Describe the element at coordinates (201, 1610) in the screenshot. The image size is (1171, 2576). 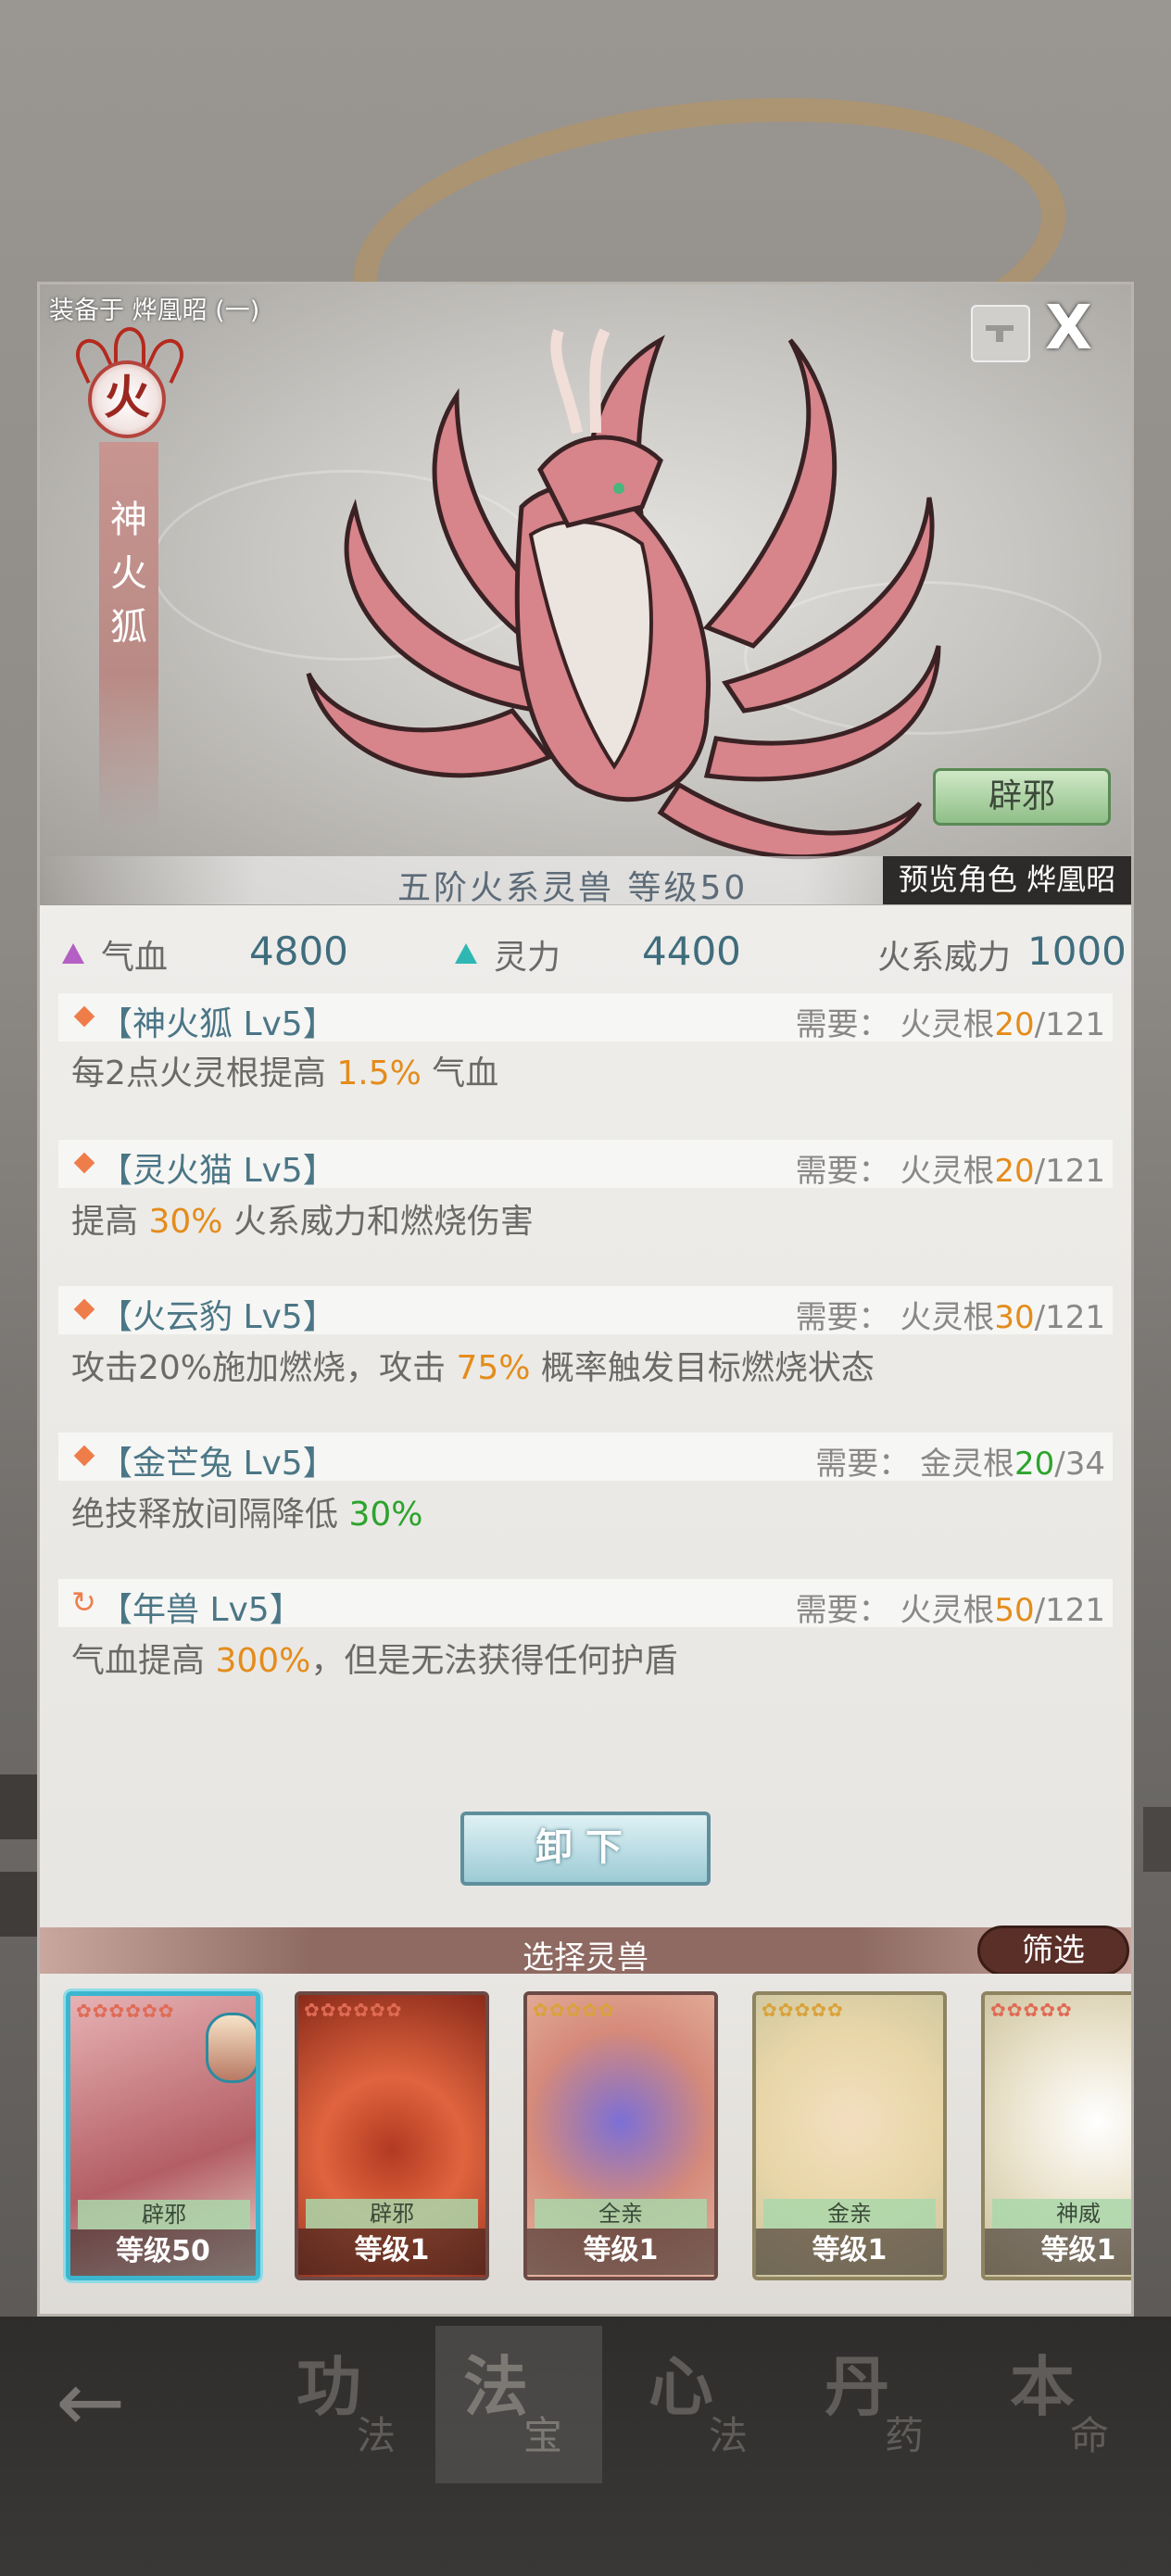
I see `skill-name: 【年兽 Lv5】` at that location.